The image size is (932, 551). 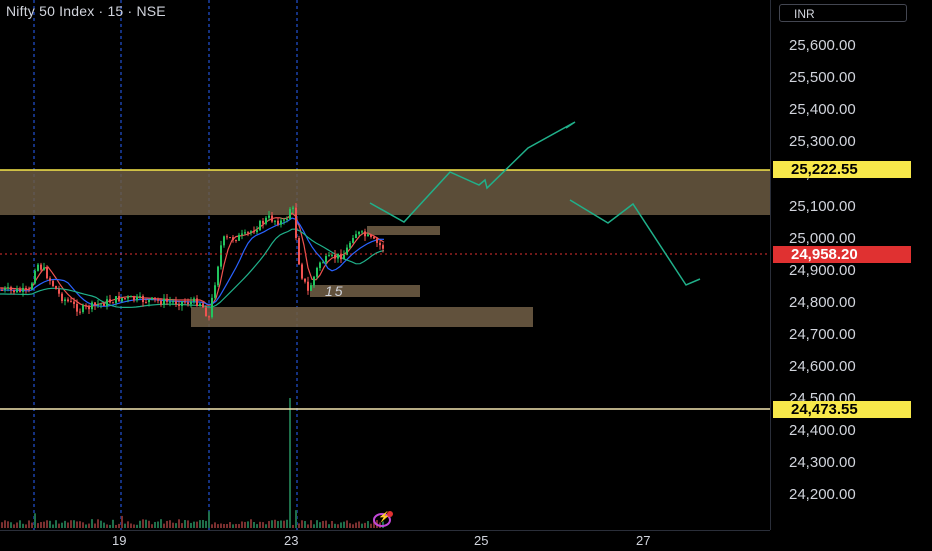 I want to click on lightning-circle-icon: ⚡, so click(x=383, y=519).